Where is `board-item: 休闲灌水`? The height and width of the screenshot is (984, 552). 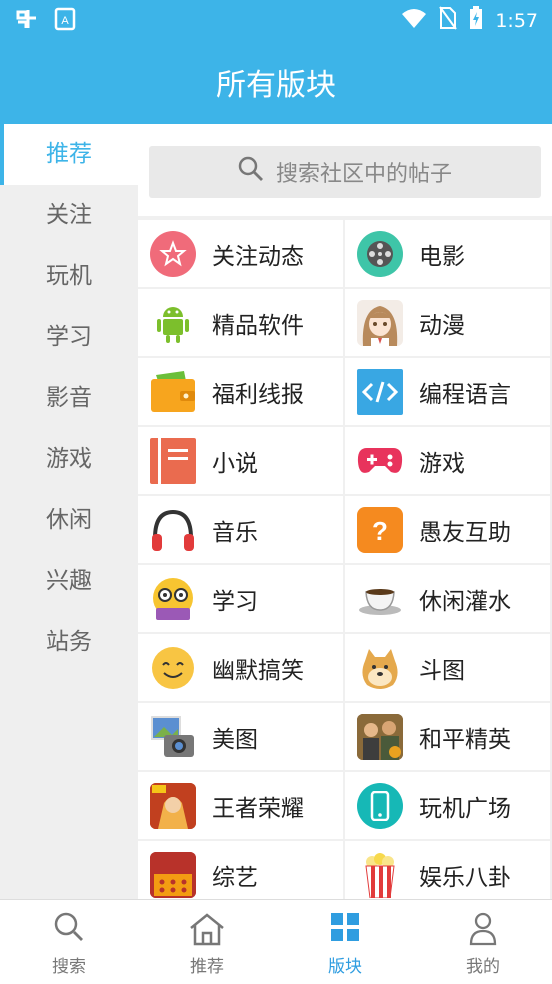
board-item: 休闲灌水 is located at coordinates (447, 598).